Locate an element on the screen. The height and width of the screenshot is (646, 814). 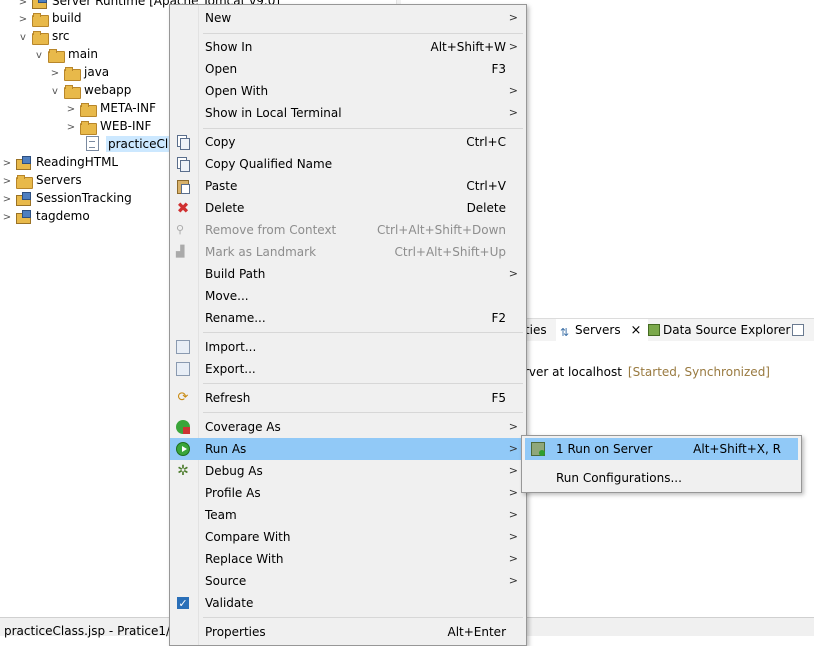
tree-item-tagdemo: > tagdemo is located at coordinates (46, 216).